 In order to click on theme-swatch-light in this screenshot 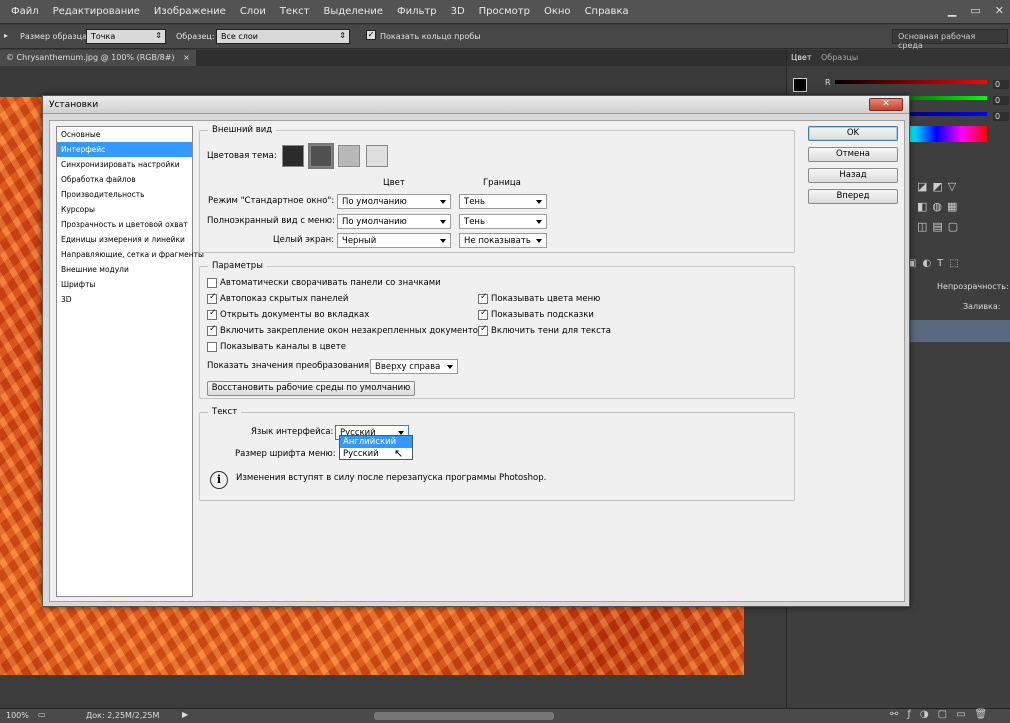, I will do `click(349, 156)`.